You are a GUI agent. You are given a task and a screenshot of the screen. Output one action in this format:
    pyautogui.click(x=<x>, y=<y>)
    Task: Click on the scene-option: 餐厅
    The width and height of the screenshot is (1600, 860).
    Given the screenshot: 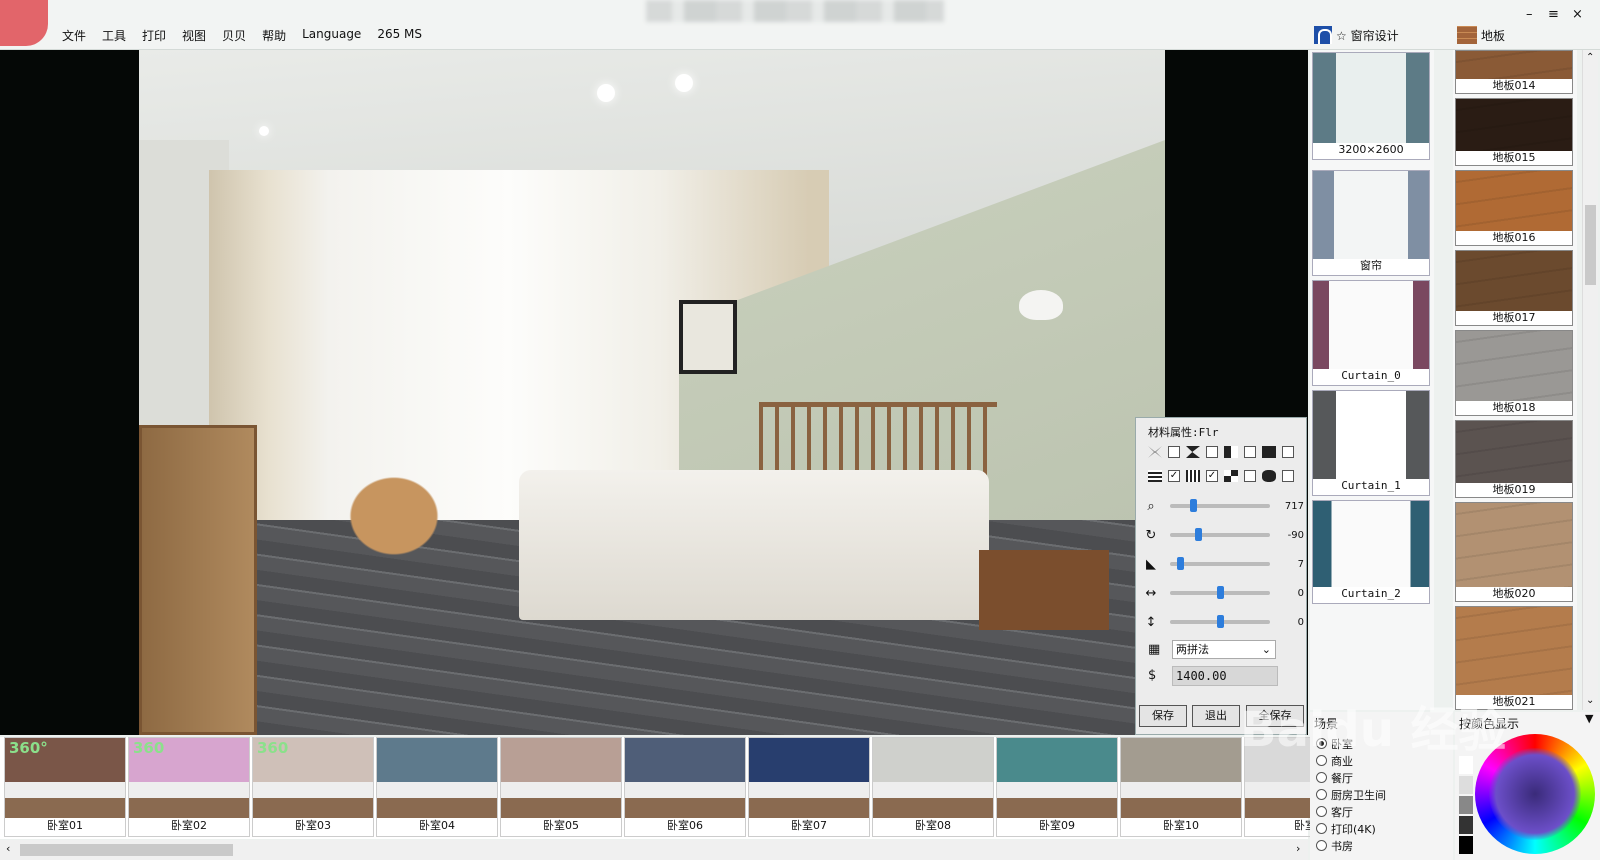 What is the action you would take?
    pyautogui.click(x=1381, y=777)
    